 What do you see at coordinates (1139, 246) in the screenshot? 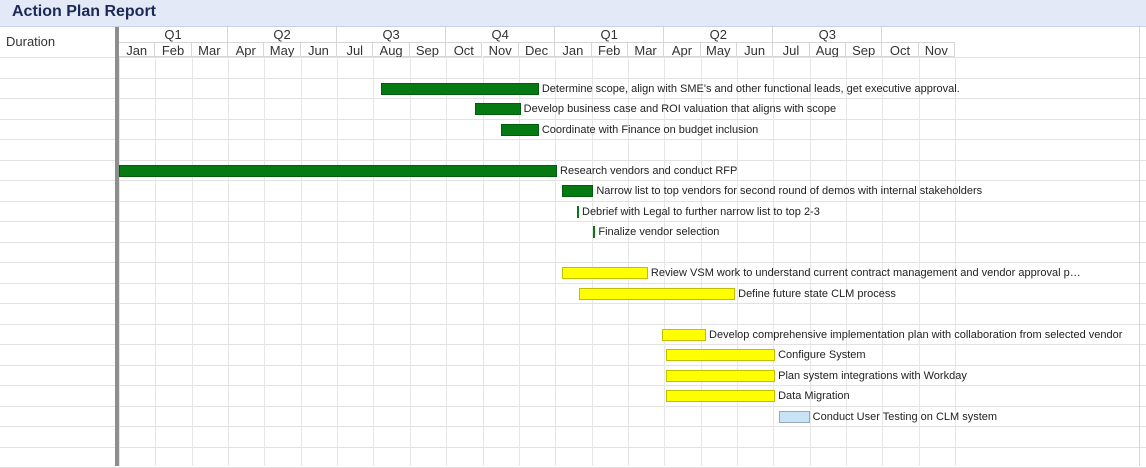
I see `right-edge-line` at bounding box center [1139, 246].